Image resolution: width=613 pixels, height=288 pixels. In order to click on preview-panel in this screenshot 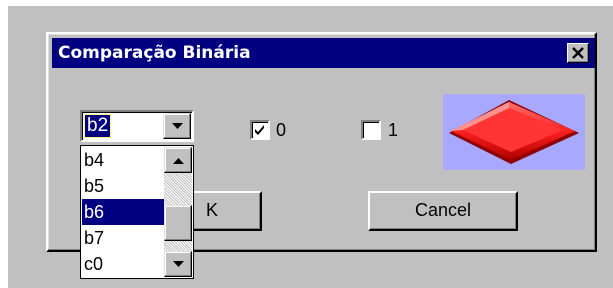, I will do `click(514, 132)`.